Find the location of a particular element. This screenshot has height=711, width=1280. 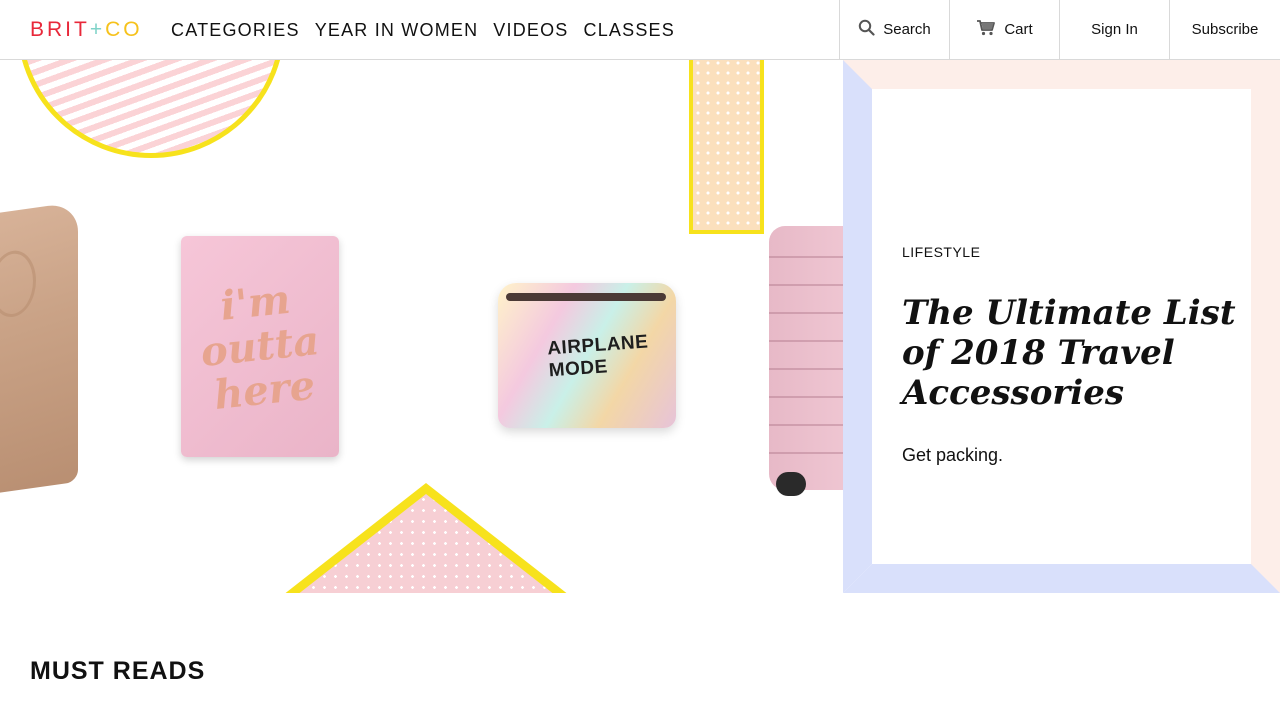

decor-half-circle is located at coordinates (151, 109).